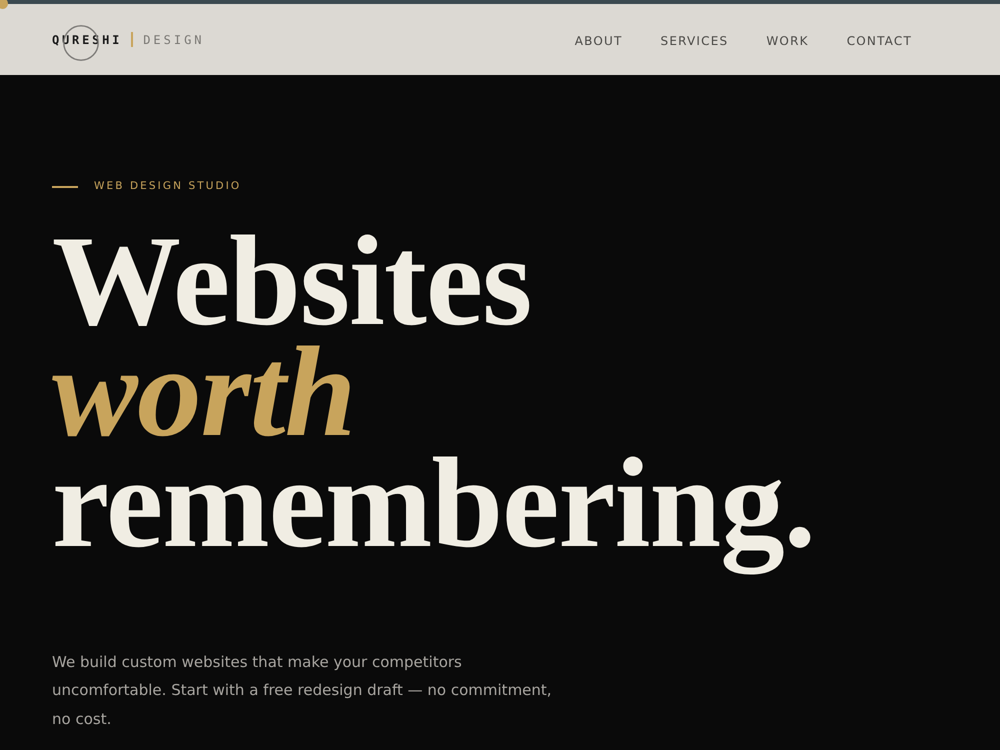  I want to click on hero-description: We build custom websites that make your competitors uncomfortable. Start with a free redesign draft — no commitment, no cost., so click(302, 691).